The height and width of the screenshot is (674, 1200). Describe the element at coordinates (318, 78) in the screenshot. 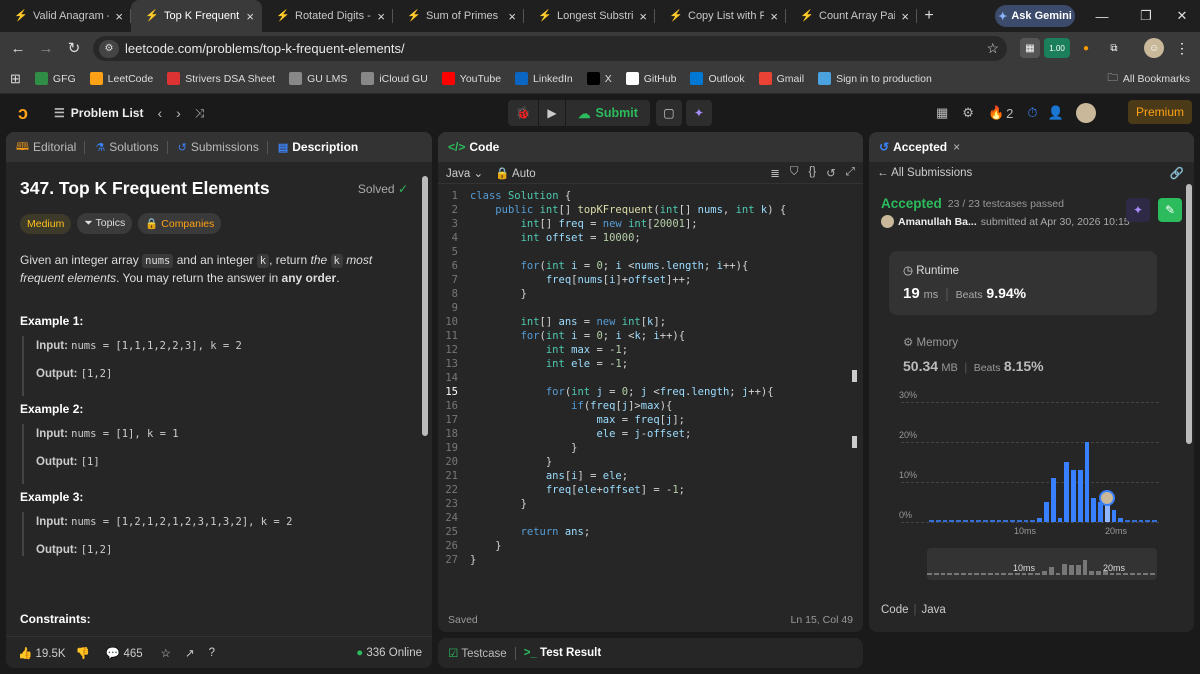

I see `bookmark-item: GU LMS` at that location.